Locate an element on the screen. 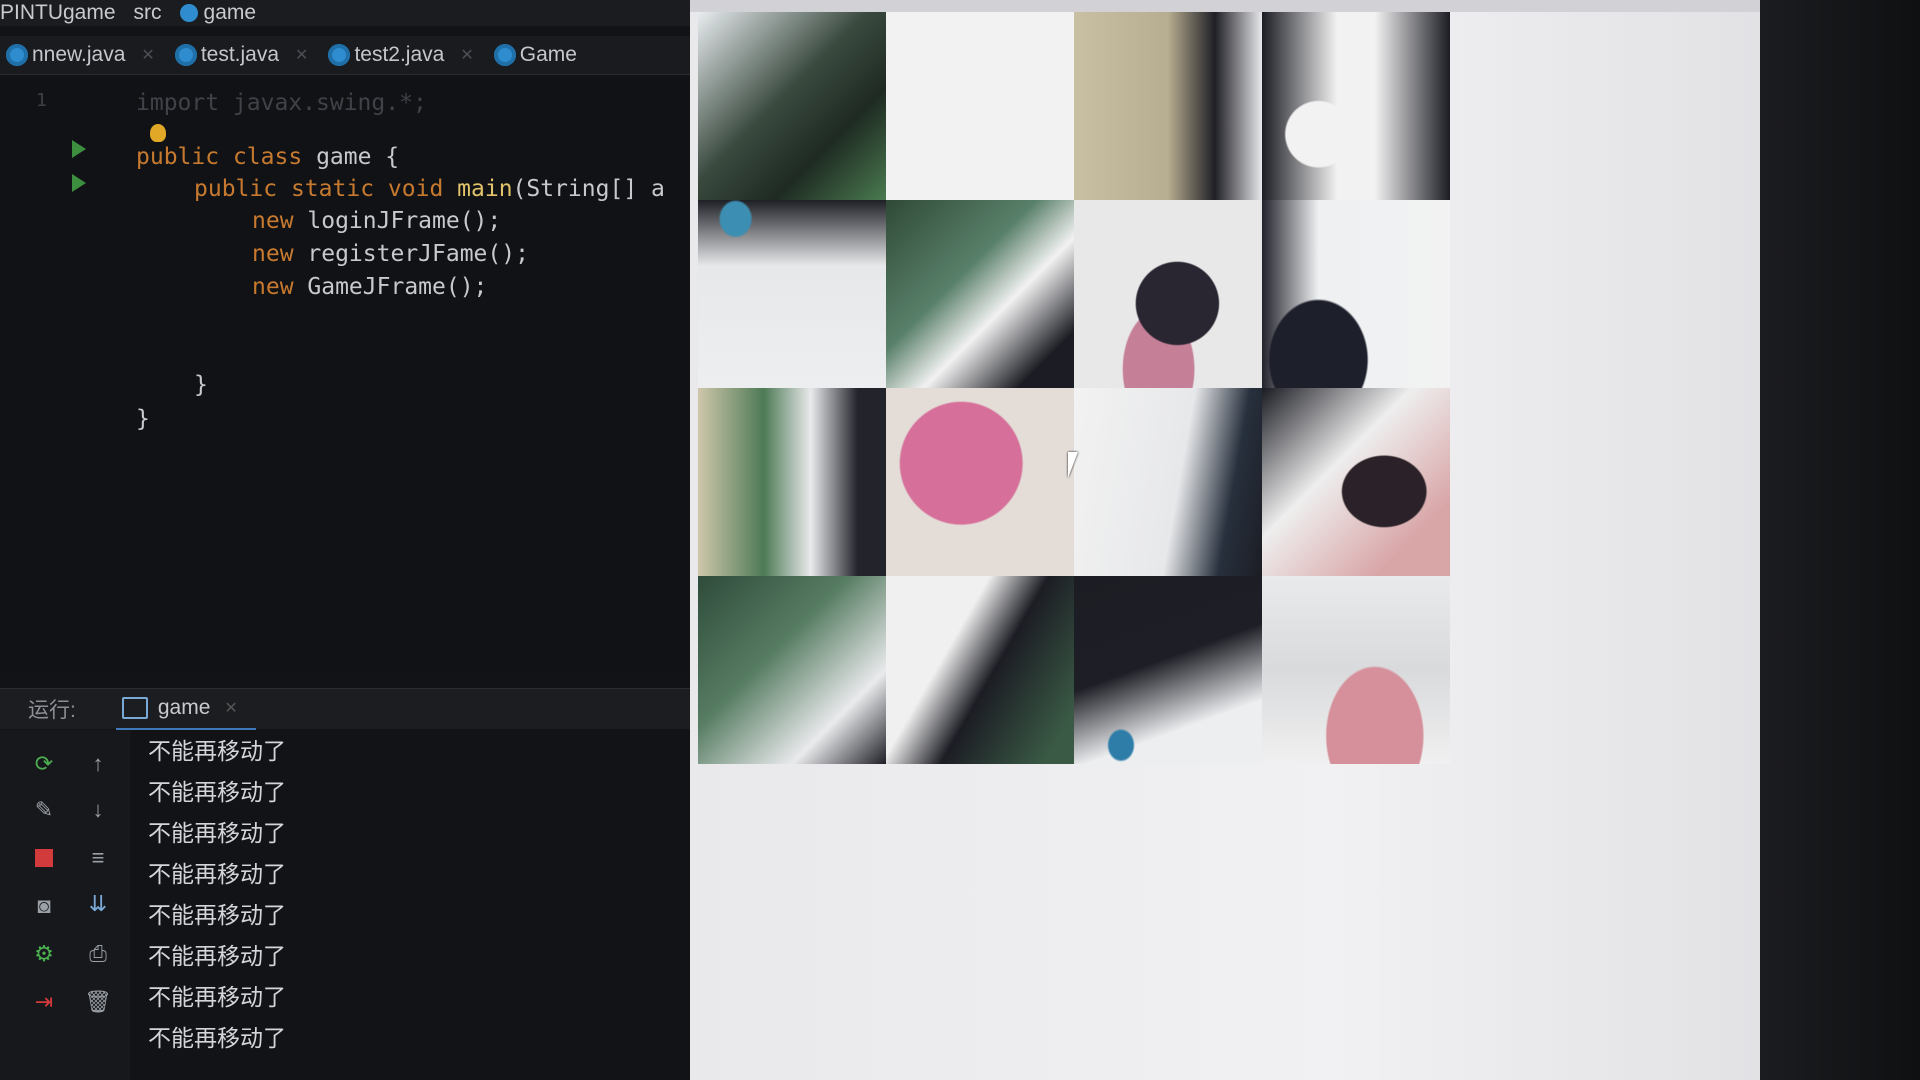  code-line-main: public static void main(String[] a is located at coordinates (429, 189).